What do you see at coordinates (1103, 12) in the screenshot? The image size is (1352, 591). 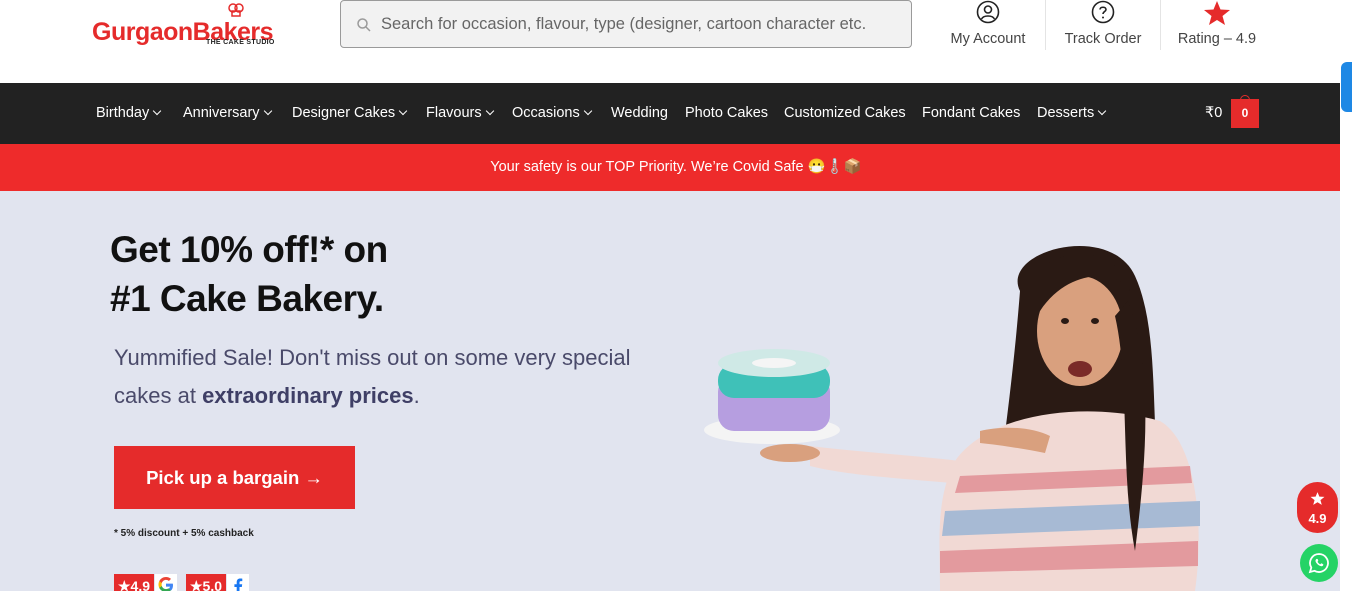 I see `help-circle-icon` at bounding box center [1103, 12].